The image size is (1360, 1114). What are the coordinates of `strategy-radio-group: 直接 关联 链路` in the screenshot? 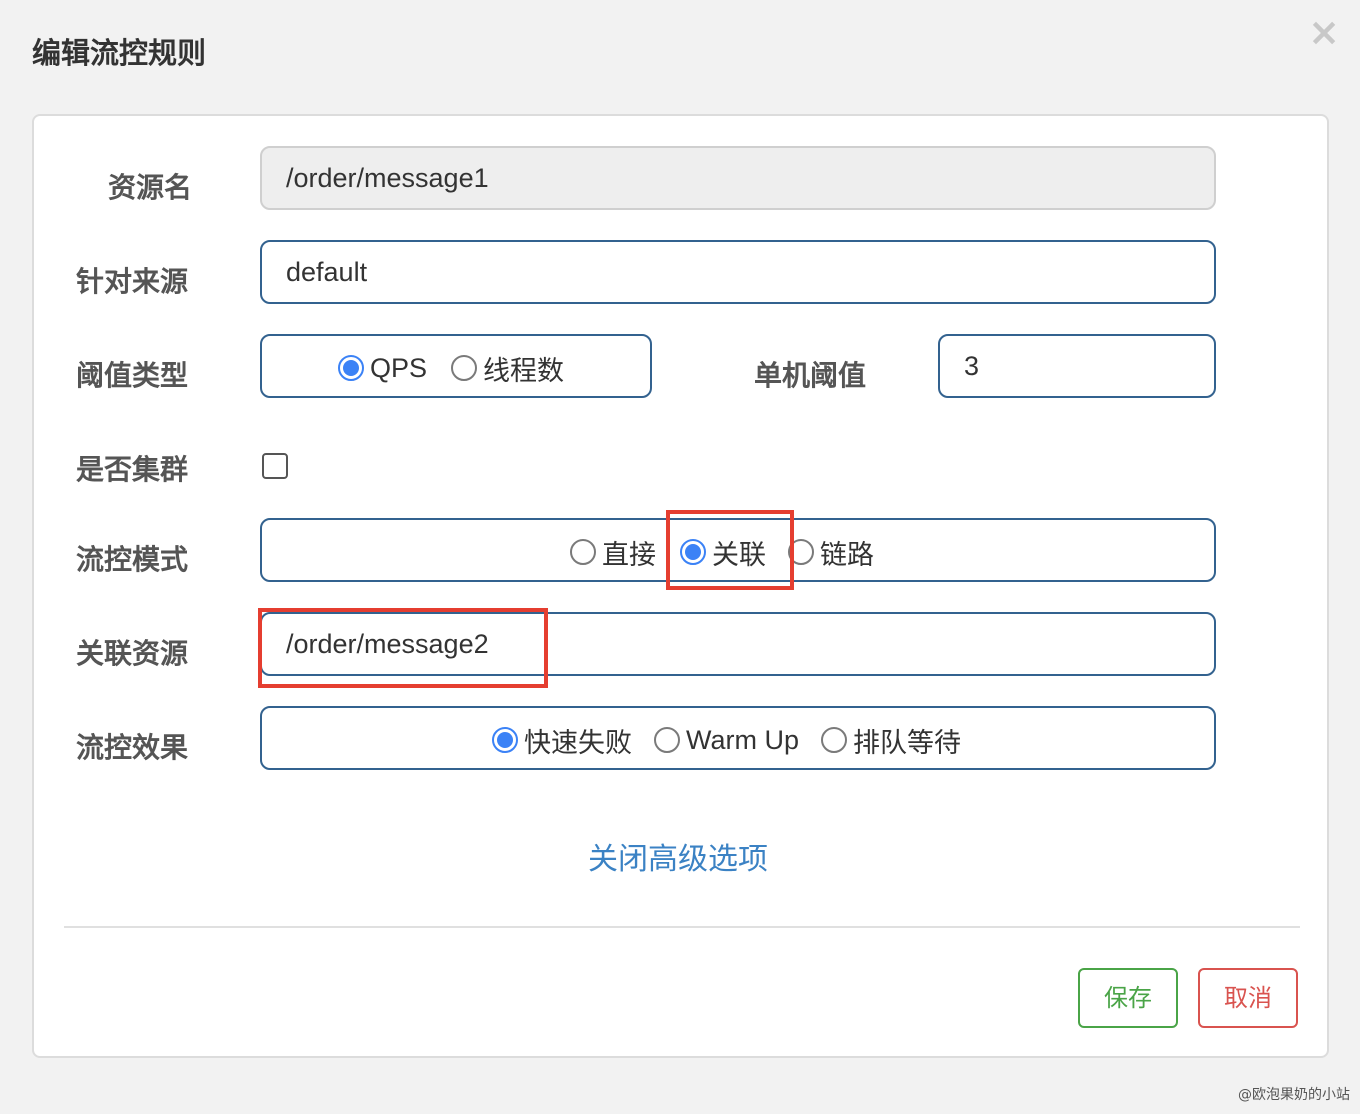 It's located at (722, 553).